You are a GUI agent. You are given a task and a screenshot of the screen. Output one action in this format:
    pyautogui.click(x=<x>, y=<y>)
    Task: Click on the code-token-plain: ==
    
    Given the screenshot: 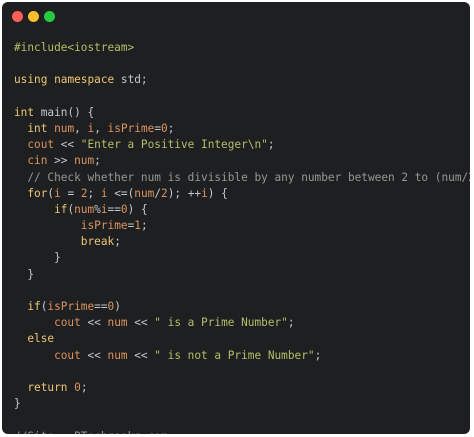 What is the action you would take?
    pyautogui.click(x=101, y=306)
    